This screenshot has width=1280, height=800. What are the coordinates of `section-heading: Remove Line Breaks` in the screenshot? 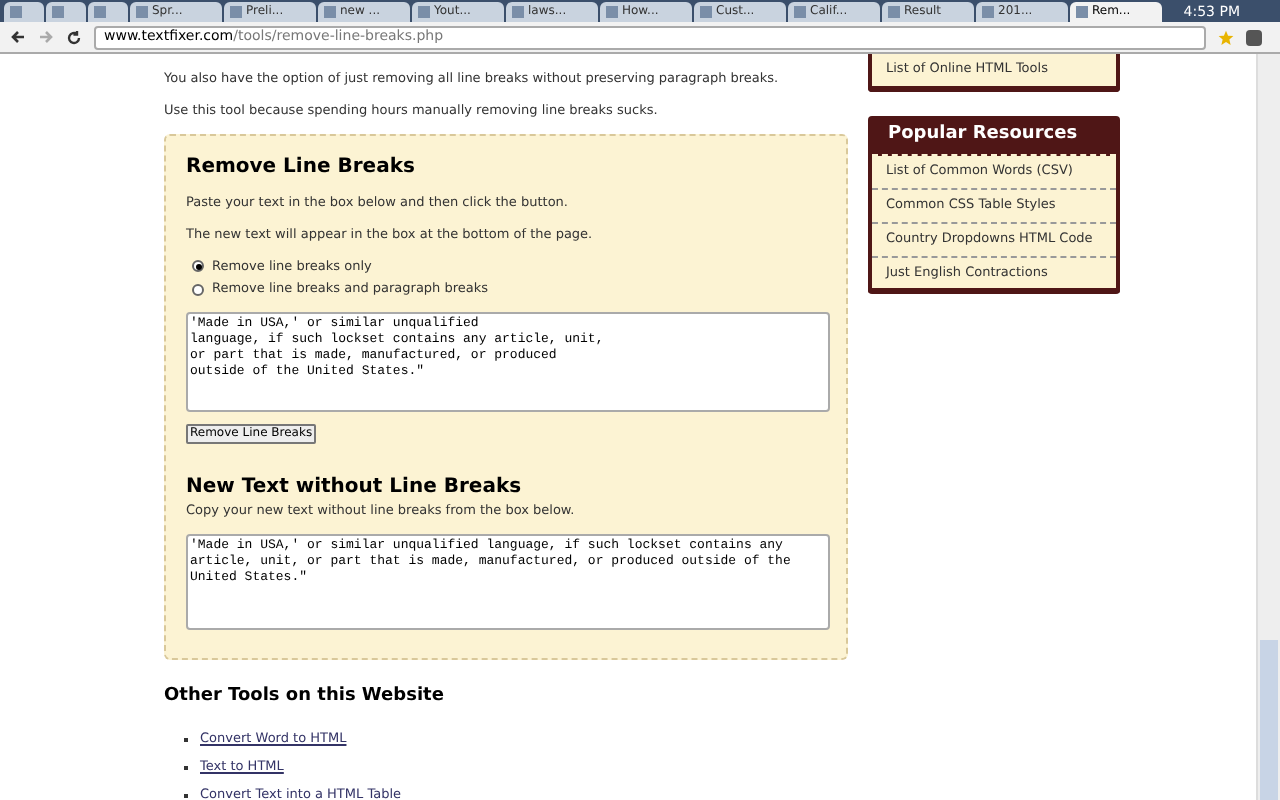 It's located at (301, 168).